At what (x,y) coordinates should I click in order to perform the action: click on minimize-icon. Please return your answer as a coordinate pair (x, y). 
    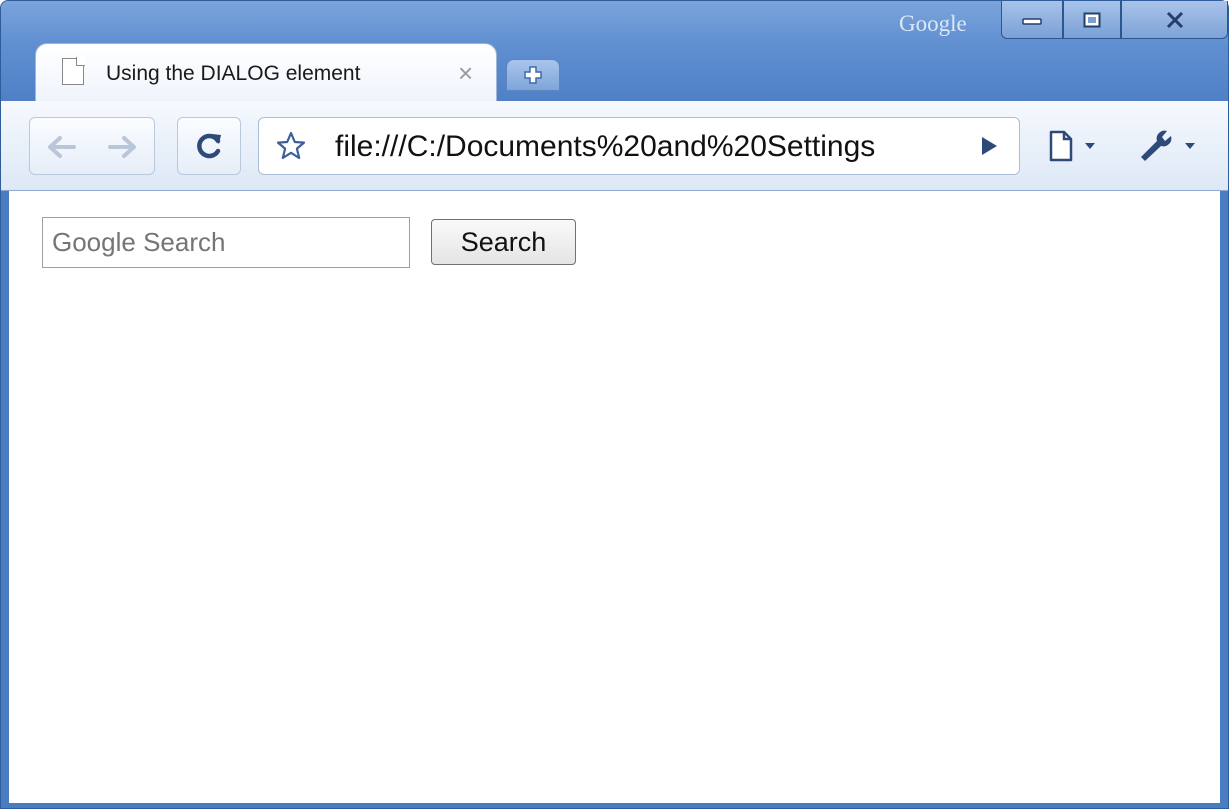
    Looking at the image, I should click on (1032, 21).